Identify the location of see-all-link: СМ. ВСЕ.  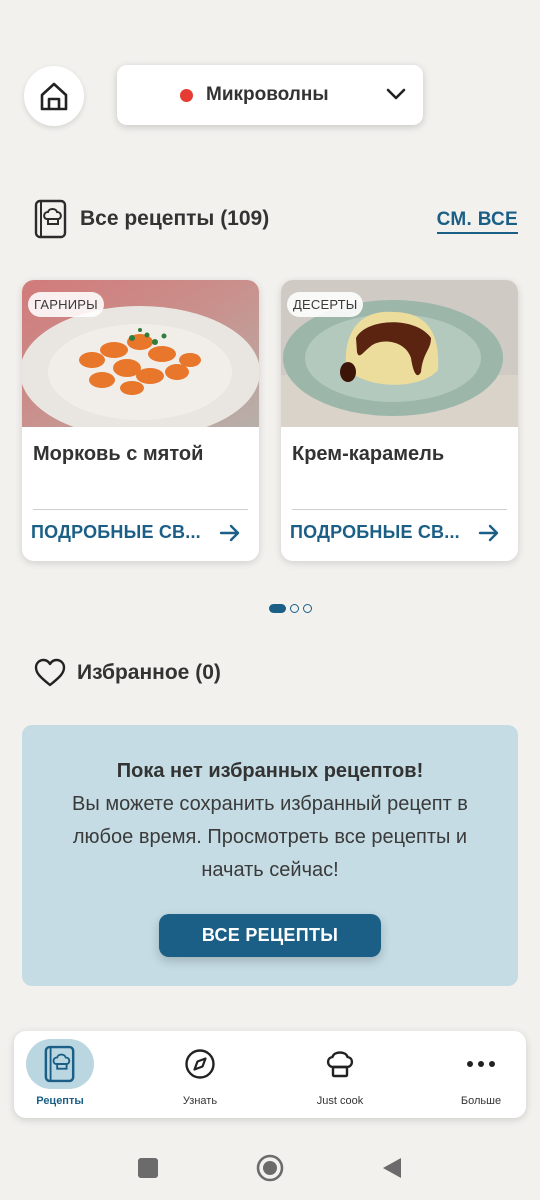
(477, 221).